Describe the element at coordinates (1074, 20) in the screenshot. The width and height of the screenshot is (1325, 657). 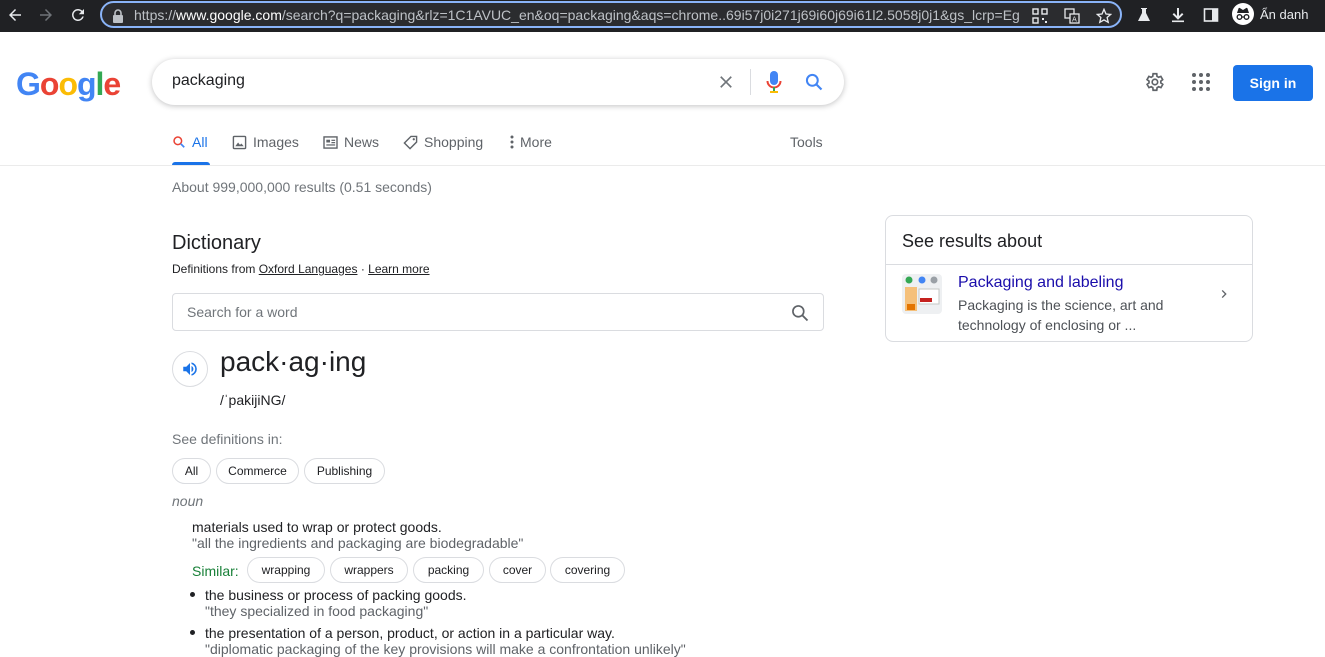
I see `svg-text: A` at that location.